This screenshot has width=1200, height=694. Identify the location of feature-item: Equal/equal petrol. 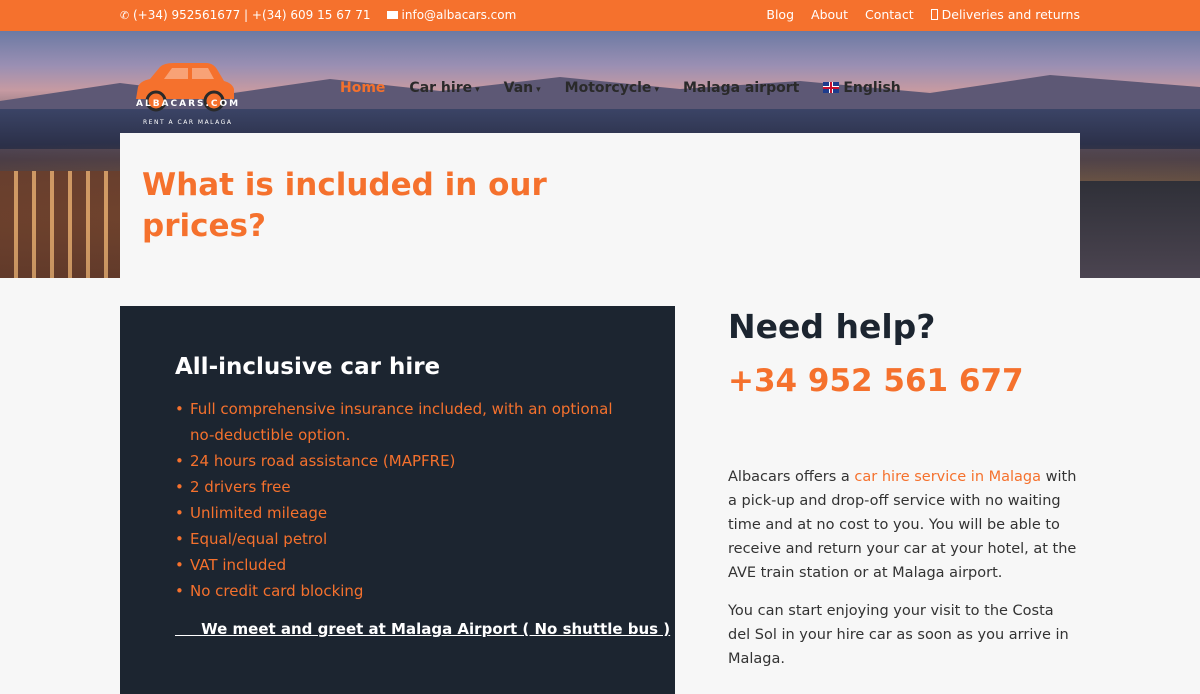
(402, 539).